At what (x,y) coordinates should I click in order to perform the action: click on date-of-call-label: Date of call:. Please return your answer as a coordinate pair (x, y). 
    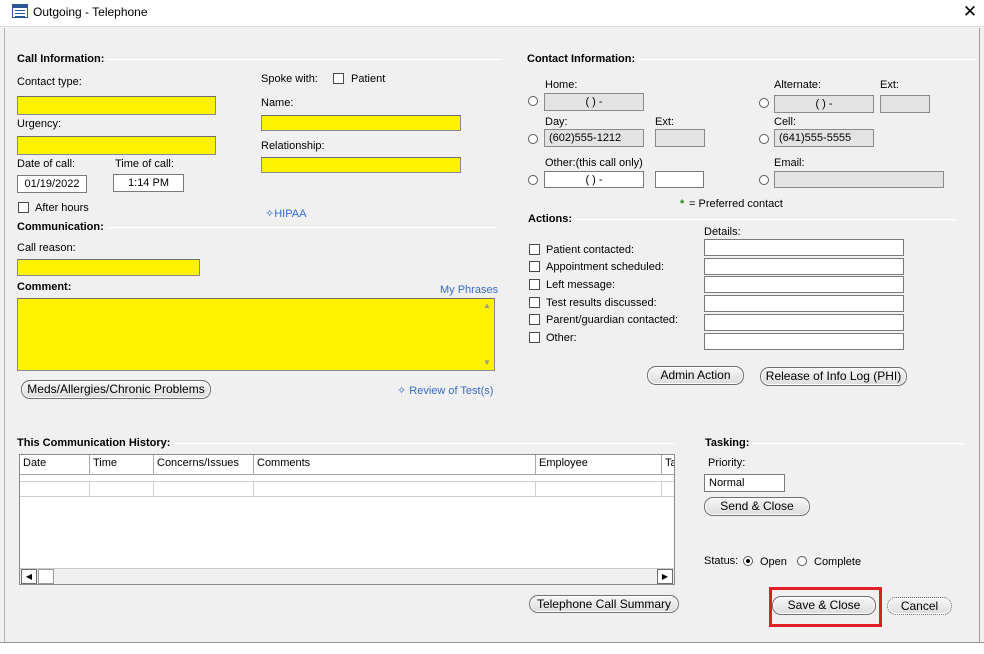
    Looking at the image, I should click on (46, 164).